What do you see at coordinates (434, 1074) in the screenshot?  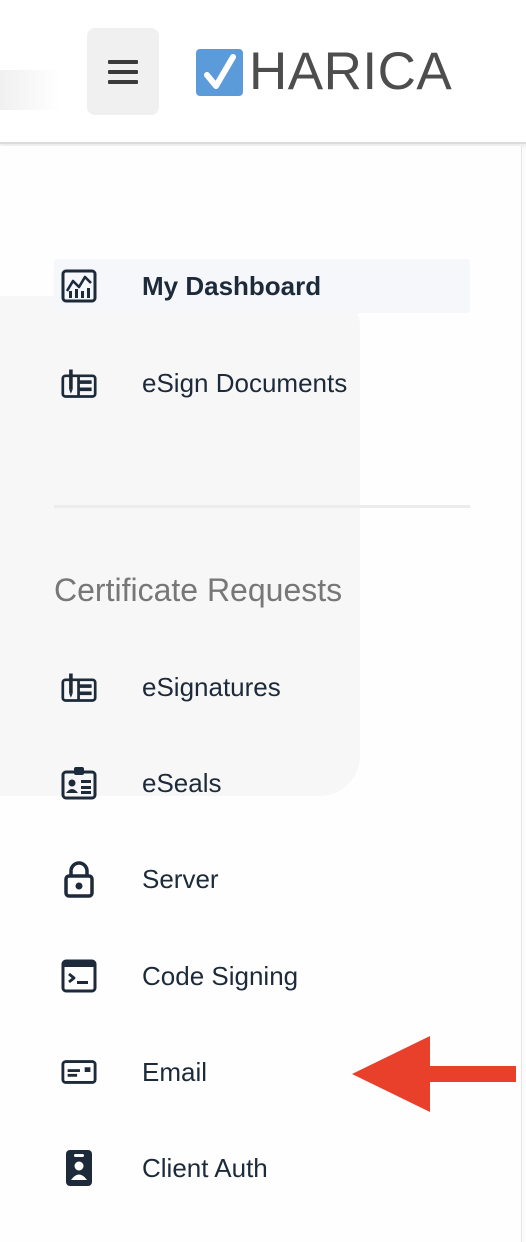 I see `annotation-arrow-icon` at bounding box center [434, 1074].